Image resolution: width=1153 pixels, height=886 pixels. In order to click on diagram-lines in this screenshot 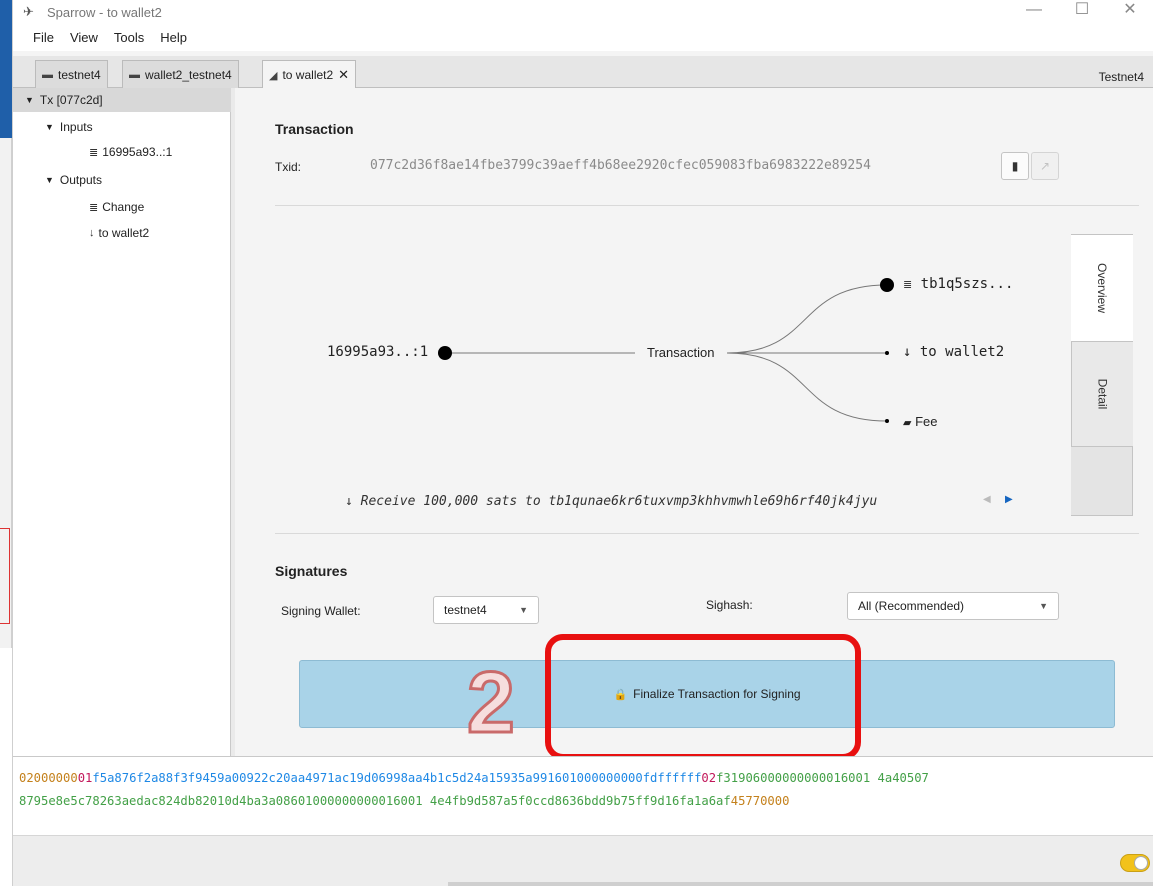, I will do `click(666, 350)`.